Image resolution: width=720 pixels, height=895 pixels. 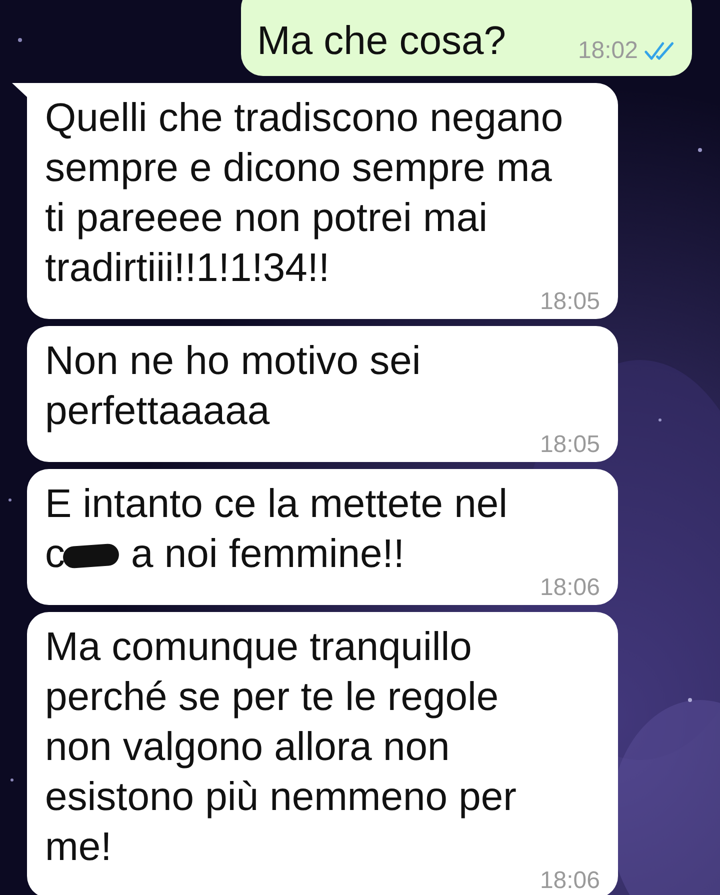 What do you see at coordinates (608, 51) in the screenshot?
I see `message-time: 18:02` at bounding box center [608, 51].